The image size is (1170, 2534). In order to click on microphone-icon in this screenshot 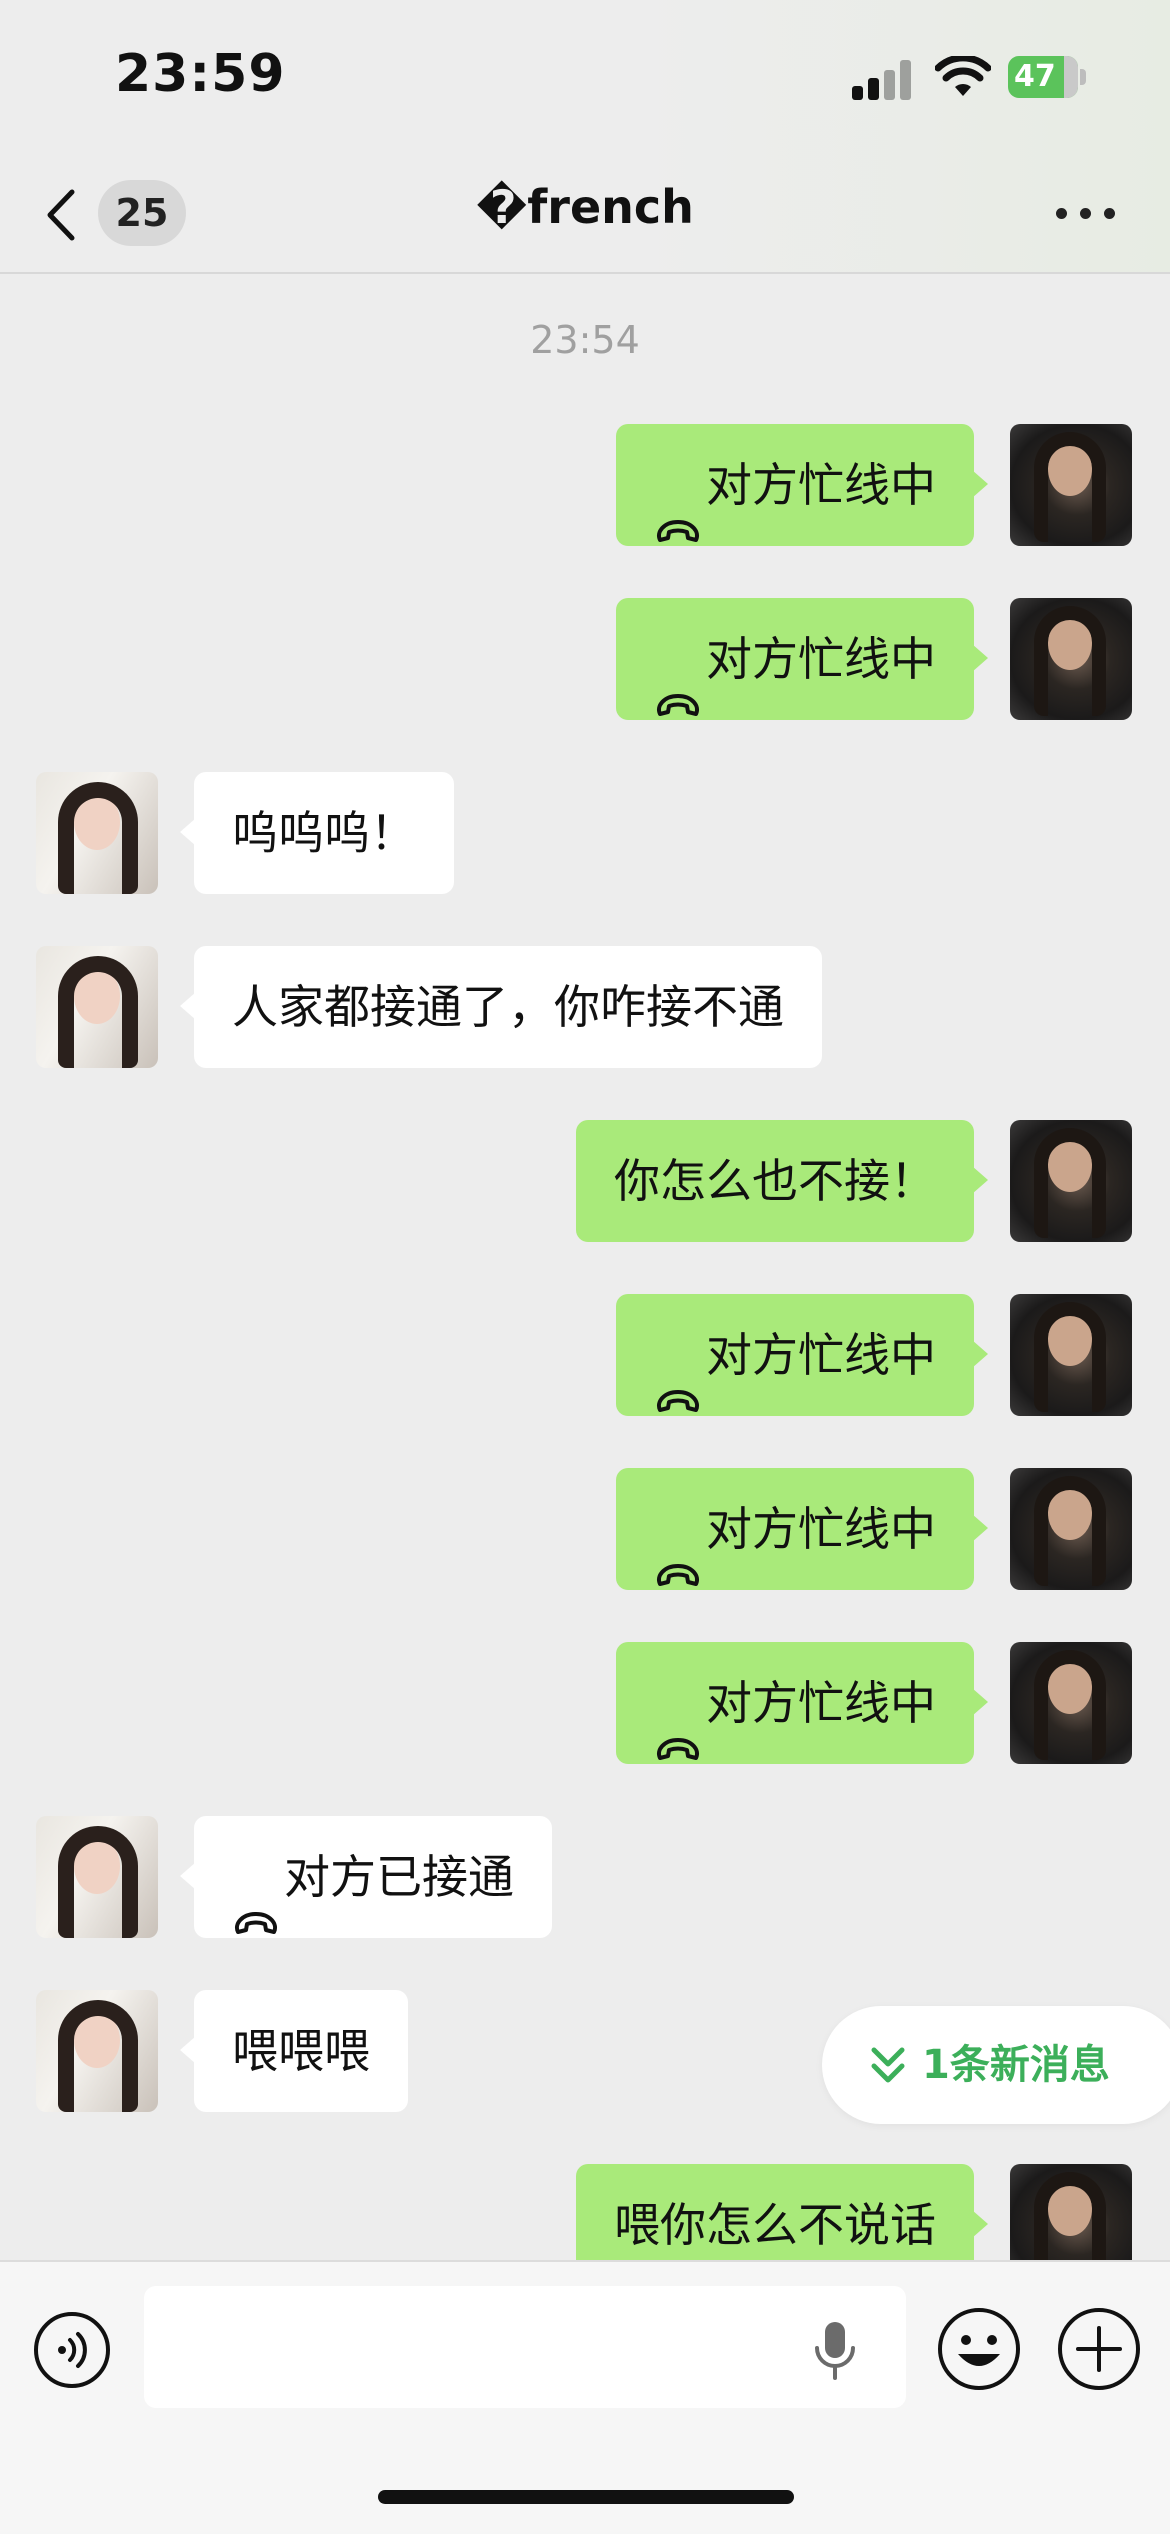, I will do `click(835, 2351)`.